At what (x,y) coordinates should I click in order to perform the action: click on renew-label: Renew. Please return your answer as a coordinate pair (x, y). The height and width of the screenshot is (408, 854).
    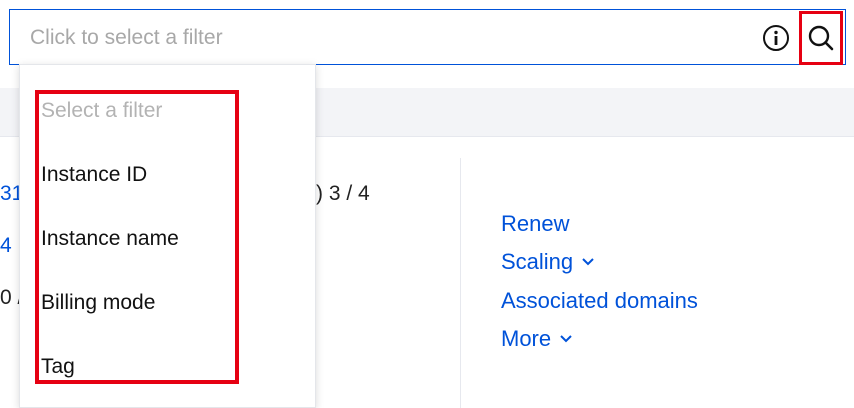
    Looking at the image, I should click on (535, 223).